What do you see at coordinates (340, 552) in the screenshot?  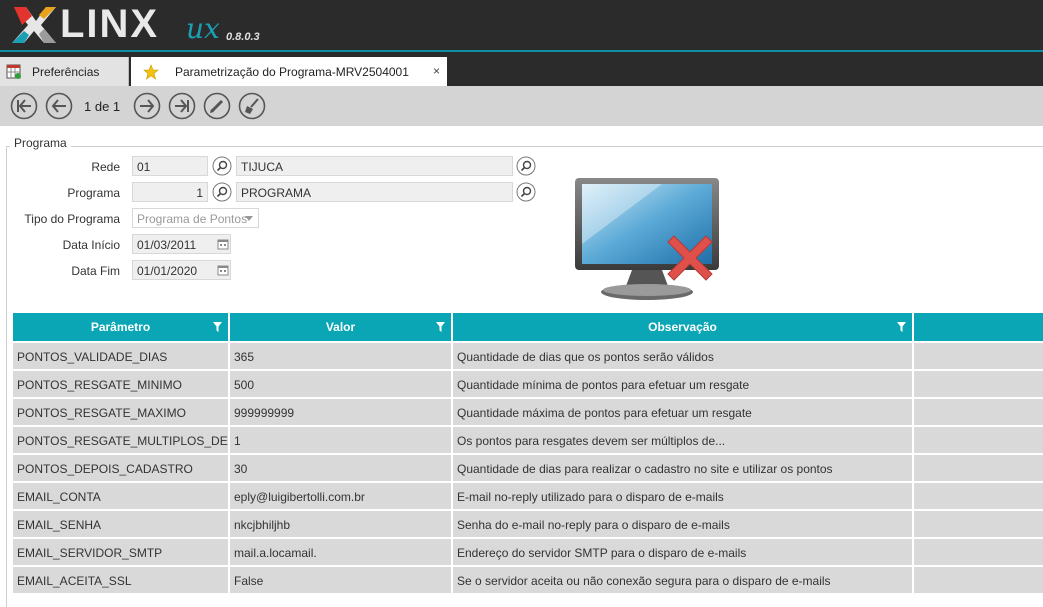 I see `cell-valor: mail.a.locamail.` at bounding box center [340, 552].